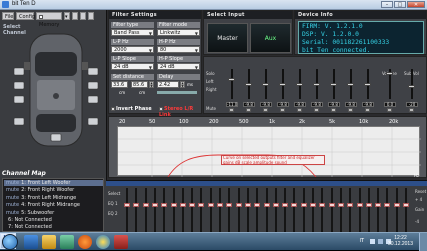 The height and width of the screenshot is (251, 427). What do you see at coordinates (53, 220) in the screenshot?
I see `channel-map-row: 6: Not Connected` at bounding box center [53, 220].